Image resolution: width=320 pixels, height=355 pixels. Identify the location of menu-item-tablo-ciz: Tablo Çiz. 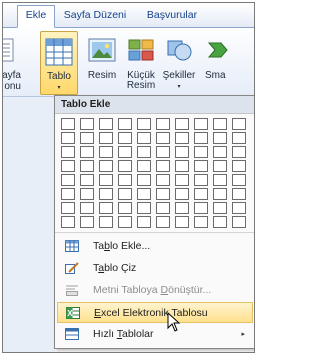
(155, 268).